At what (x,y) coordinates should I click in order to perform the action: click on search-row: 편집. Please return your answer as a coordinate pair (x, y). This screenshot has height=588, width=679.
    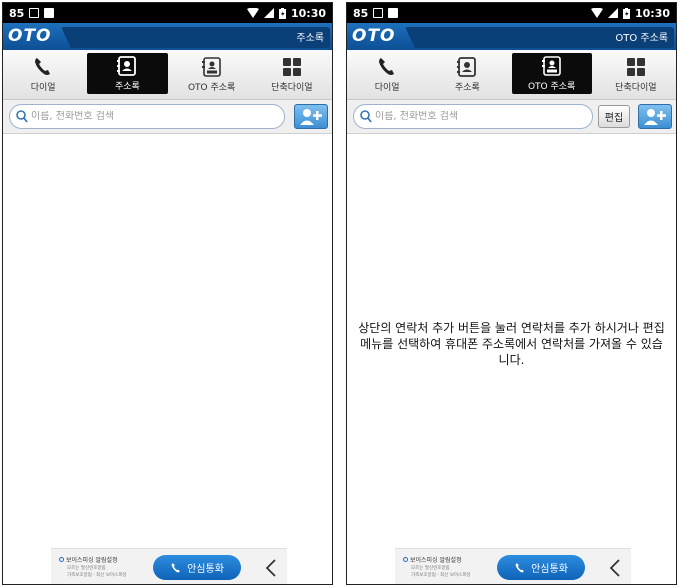
    Looking at the image, I should click on (511, 117).